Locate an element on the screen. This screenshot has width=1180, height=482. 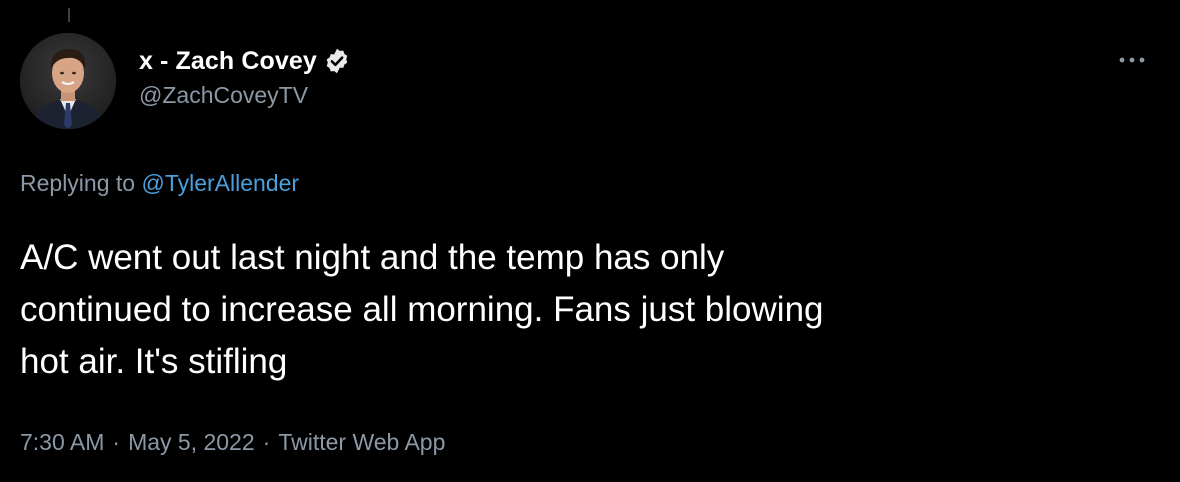
author-handle: @ZachCoveyTV is located at coordinates (245, 95).